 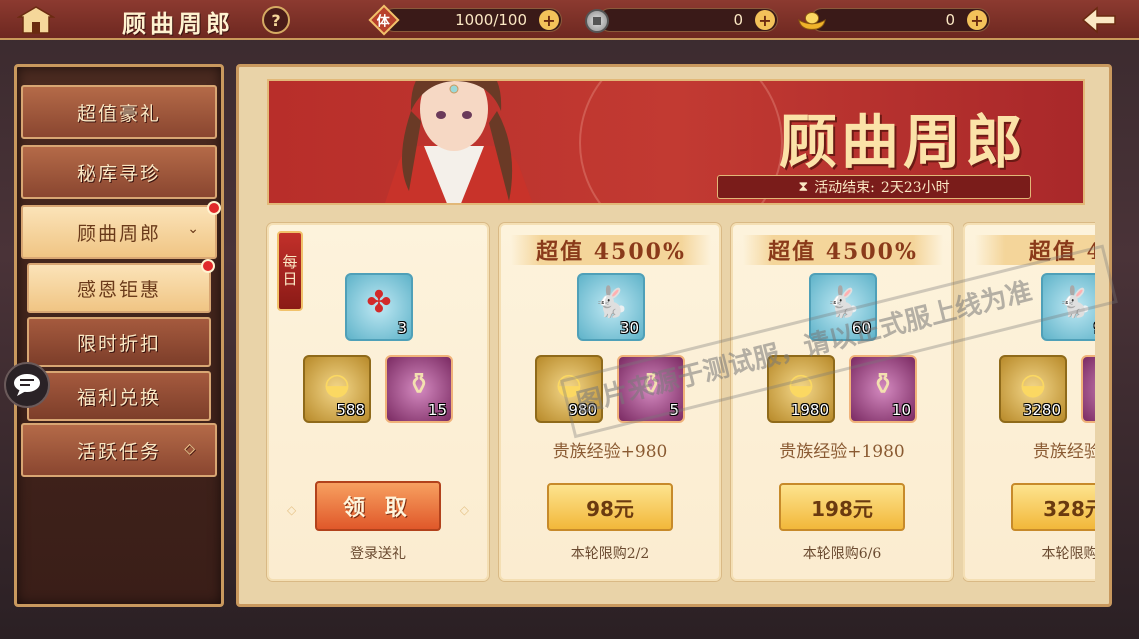 I want to click on menu-item-label: 感恩钜惠, so click(x=118, y=289).